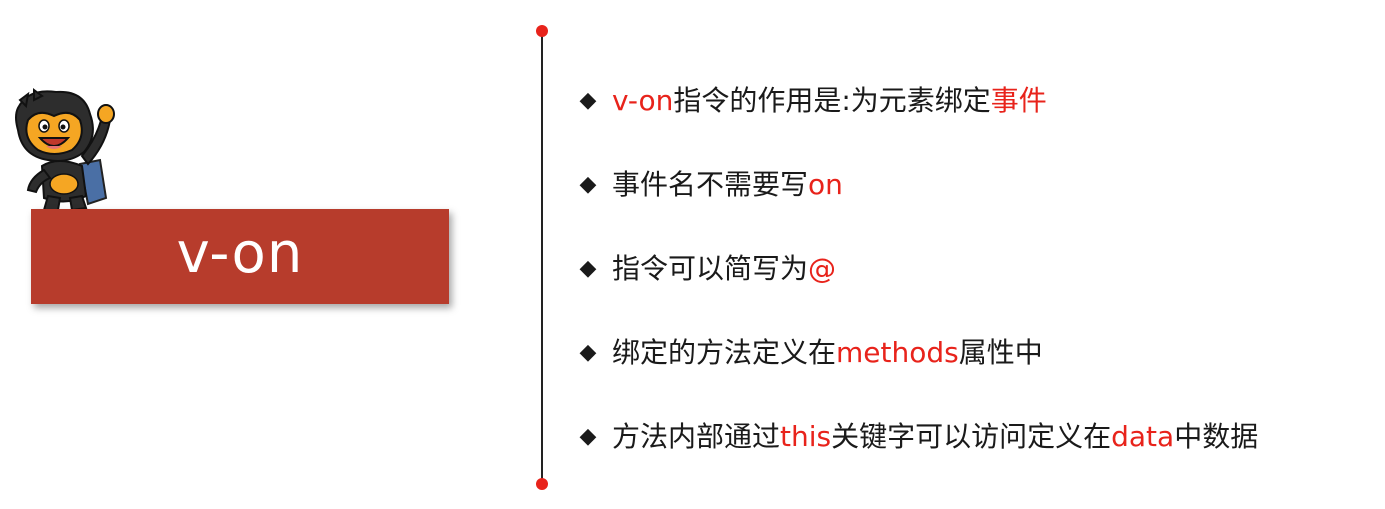  Describe the element at coordinates (710, 184) in the screenshot. I see `bullet-text: 事件名不需要写` at that location.